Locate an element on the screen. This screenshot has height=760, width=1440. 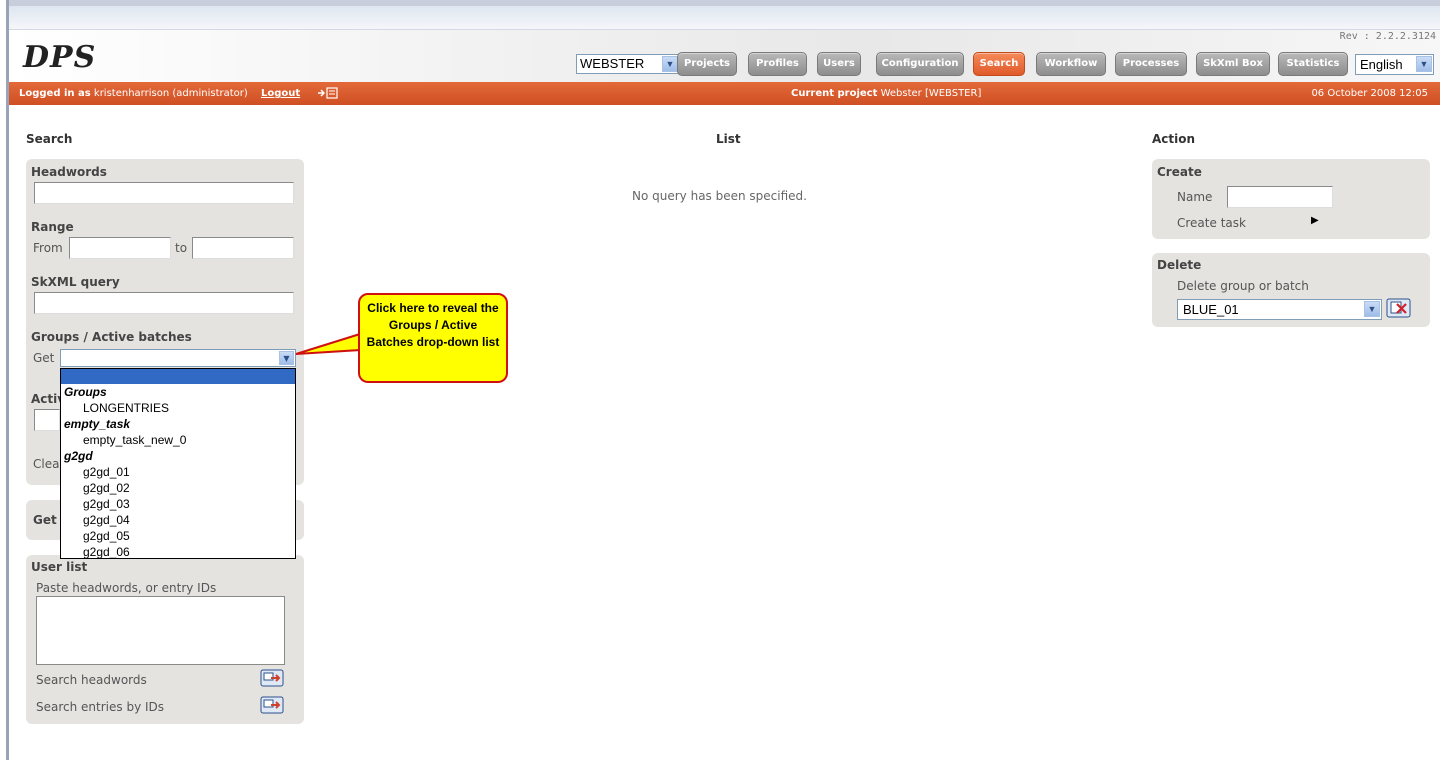
delete-select-value: BLUE_01 is located at coordinates (1211, 309).